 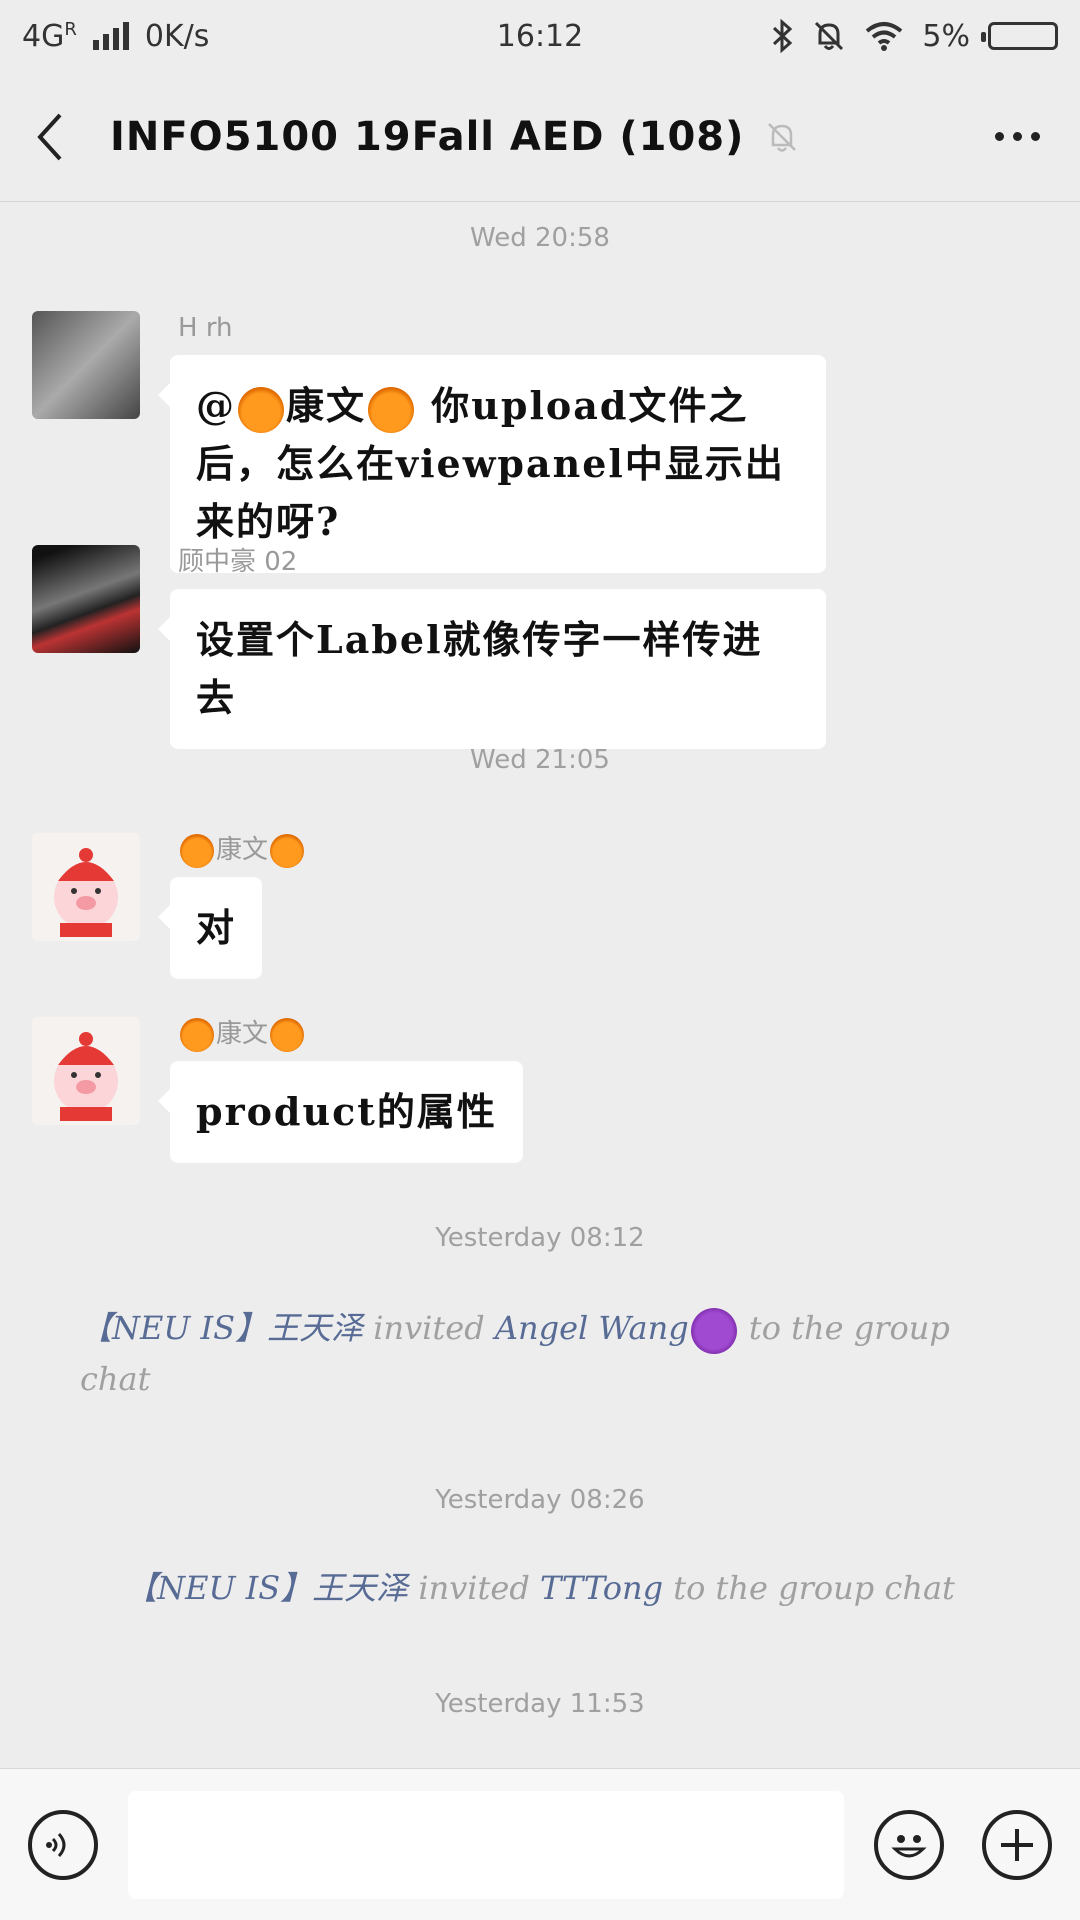 I want to click on bell-off-icon, so click(x=782, y=137).